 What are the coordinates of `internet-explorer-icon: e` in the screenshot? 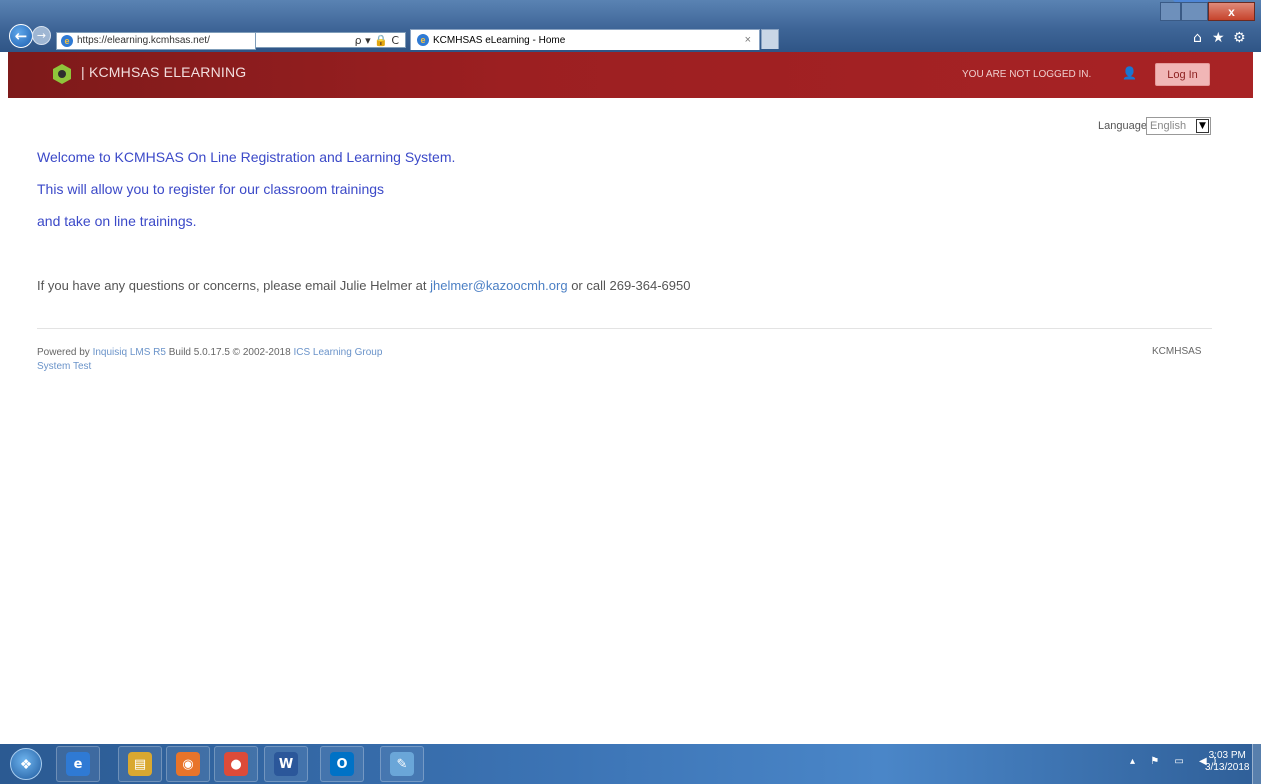 It's located at (78, 764).